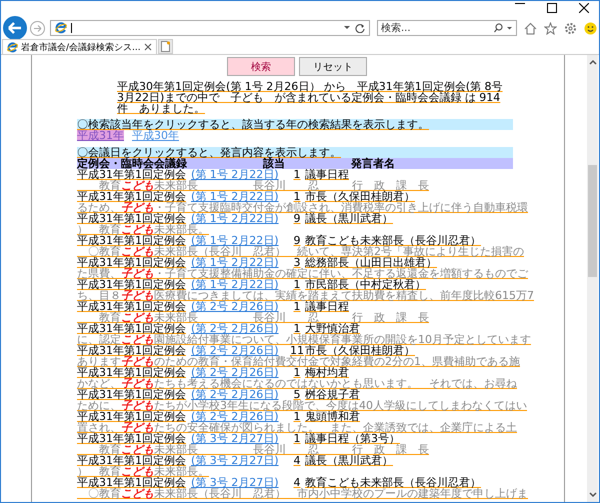  I want to click on star-icon, so click(550, 28).